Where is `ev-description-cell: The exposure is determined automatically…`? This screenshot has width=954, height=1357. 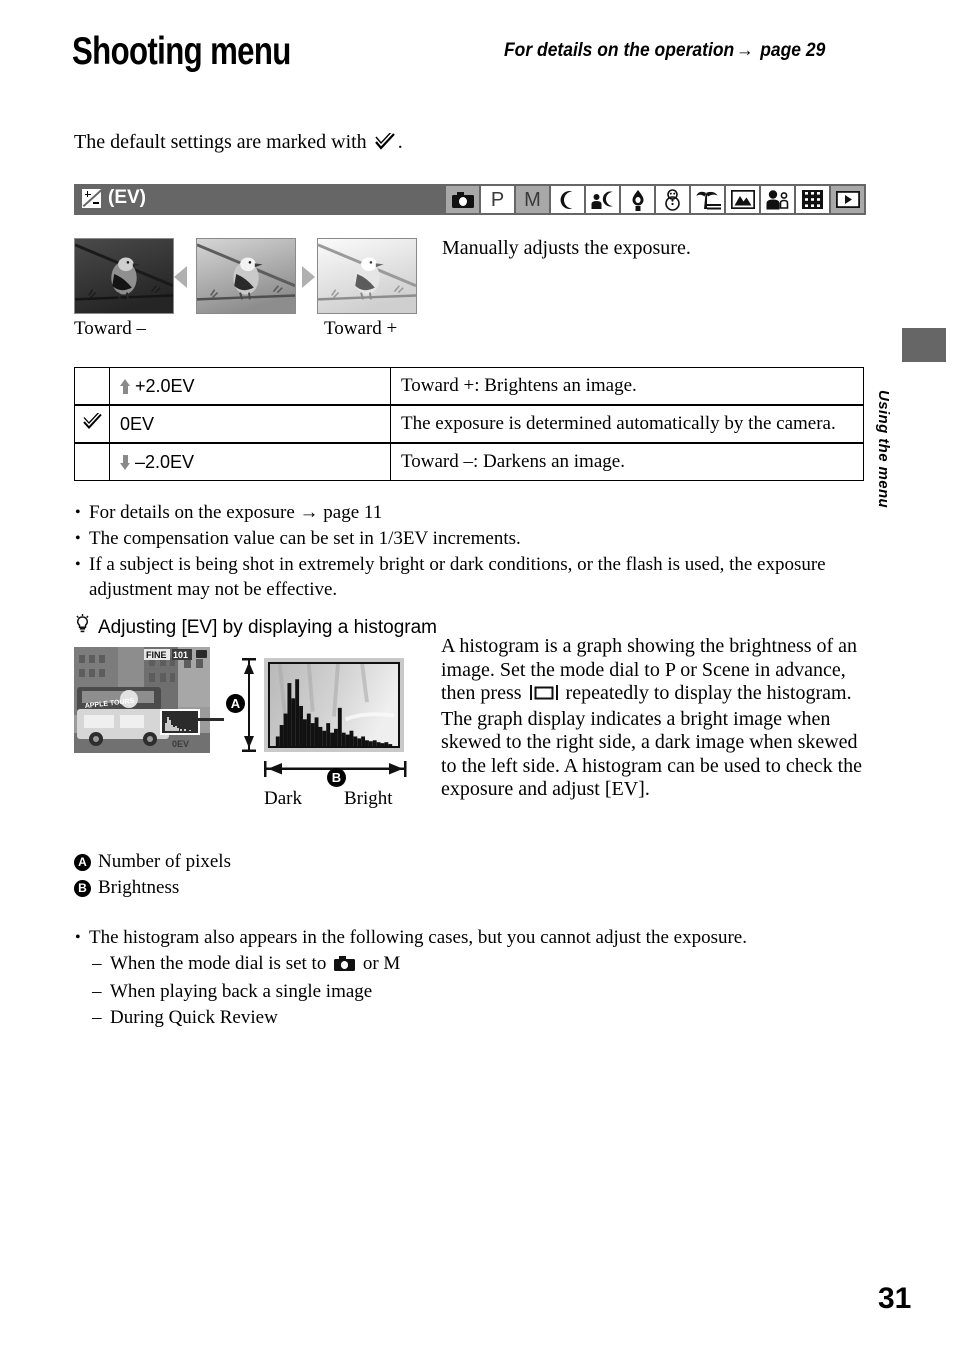 ev-description-cell: The exposure is determined automatically… is located at coordinates (627, 424).